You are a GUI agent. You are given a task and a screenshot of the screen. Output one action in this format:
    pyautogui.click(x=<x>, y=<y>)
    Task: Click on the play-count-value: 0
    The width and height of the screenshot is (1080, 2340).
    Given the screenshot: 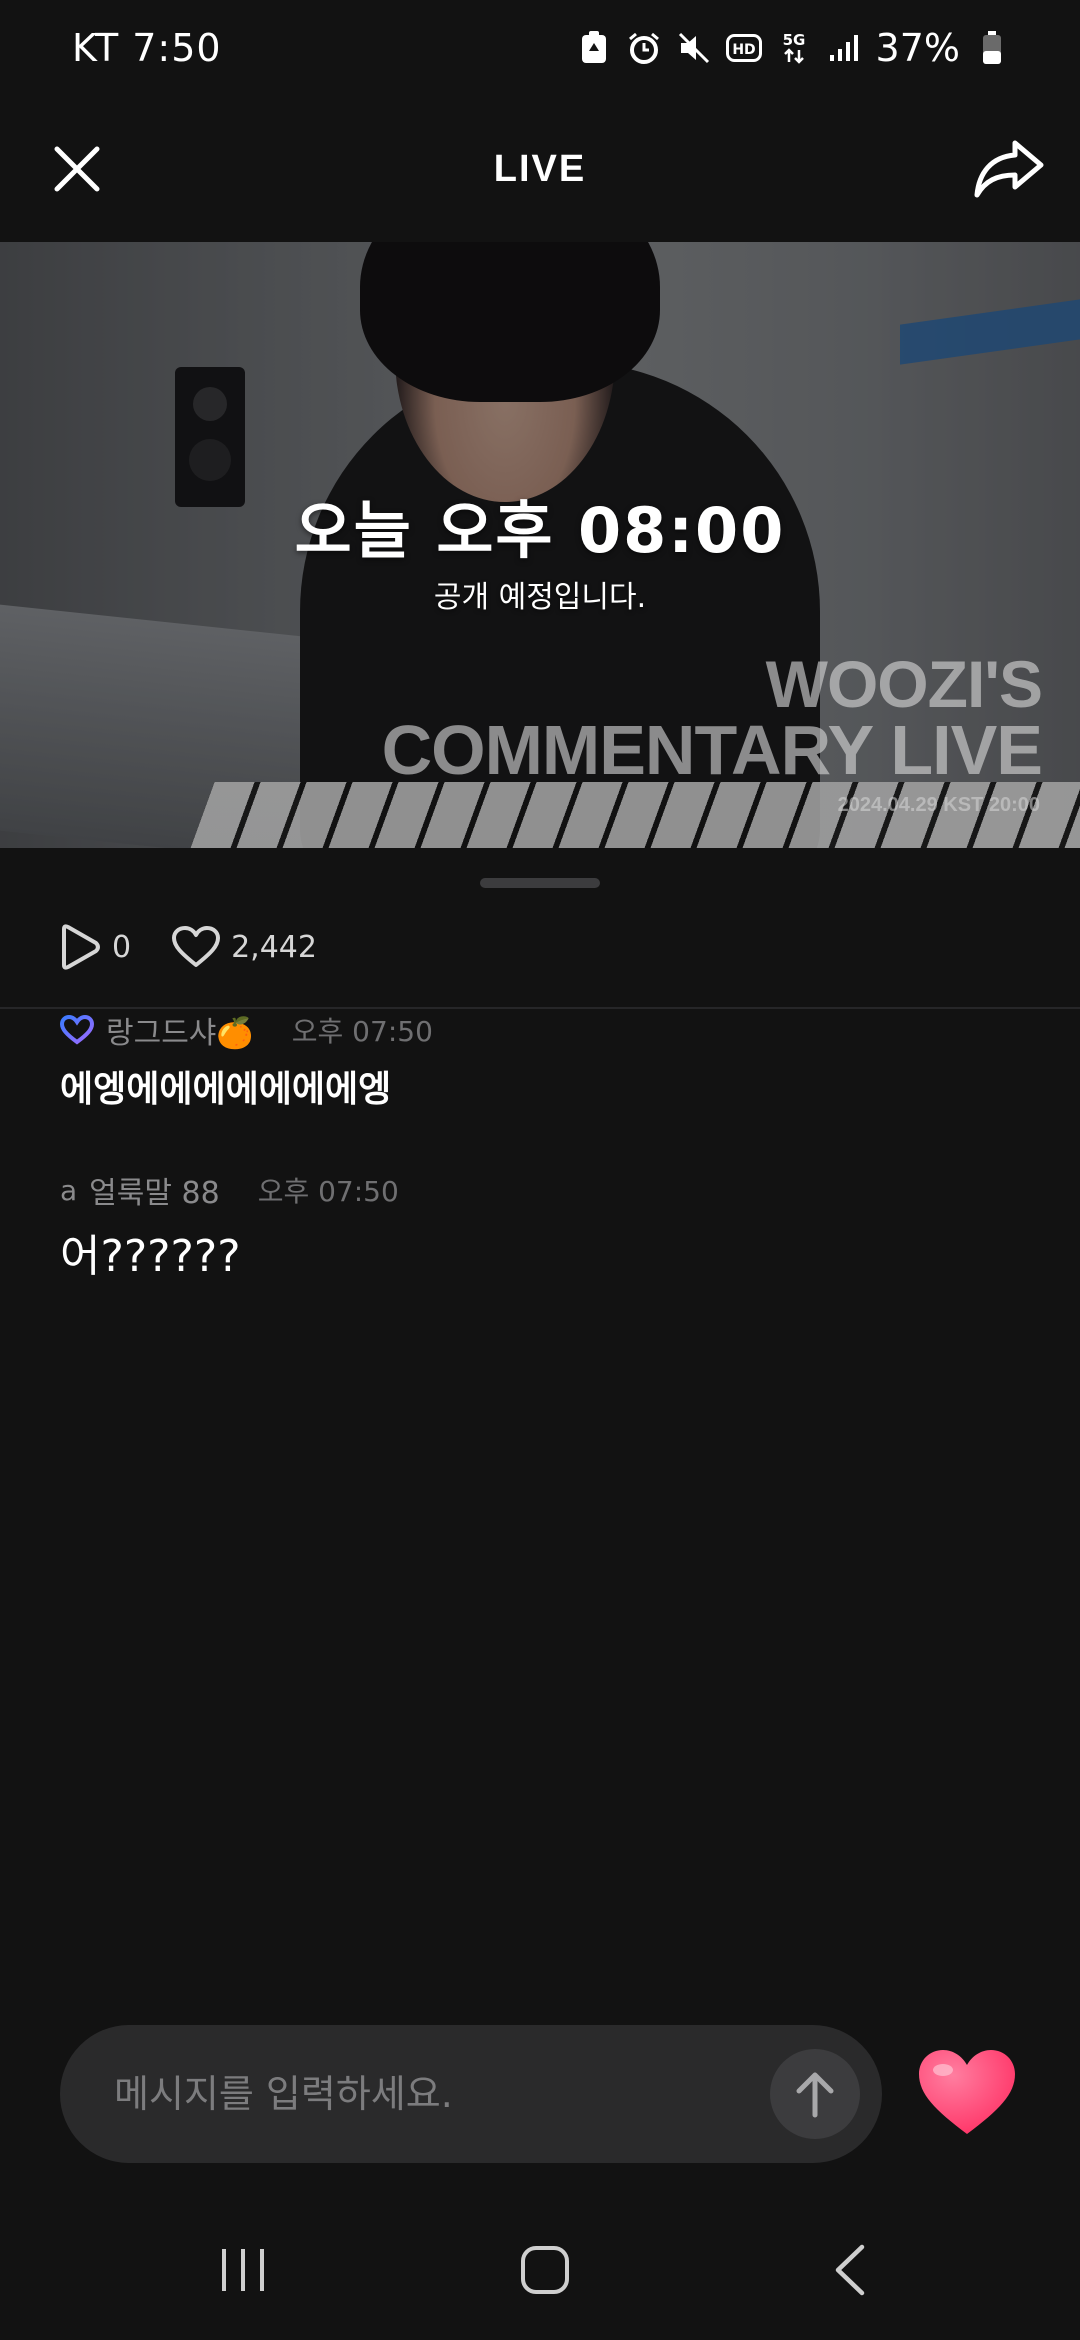 What is the action you would take?
    pyautogui.click(x=122, y=947)
    